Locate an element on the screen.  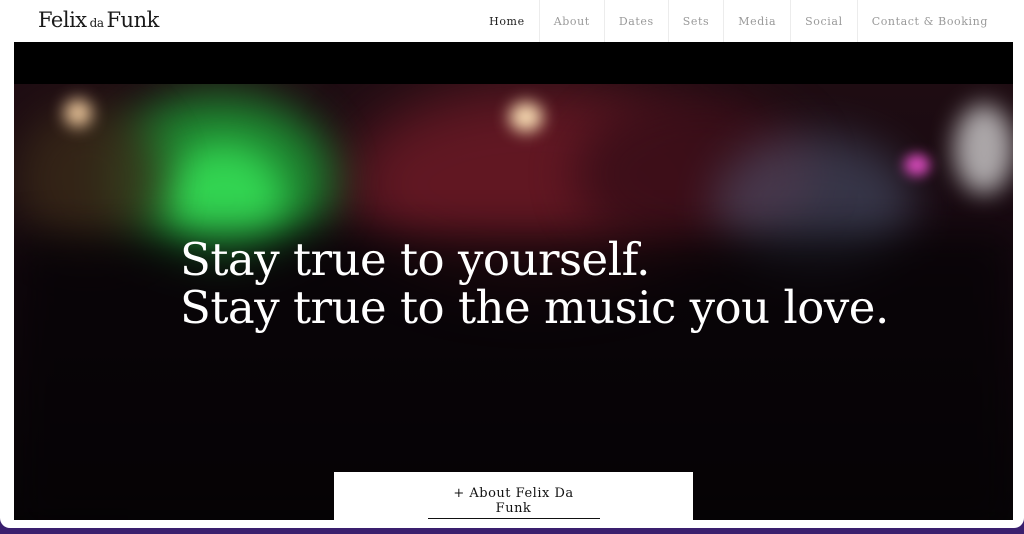
site-logo: Felix da Funk is located at coordinates (98, 21).